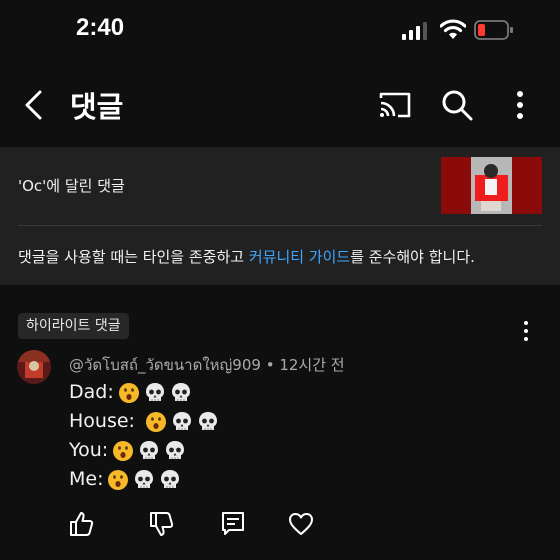  Describe the element at coordinates (280, 525) in the screenshot. I see `comment-actions` at that location.